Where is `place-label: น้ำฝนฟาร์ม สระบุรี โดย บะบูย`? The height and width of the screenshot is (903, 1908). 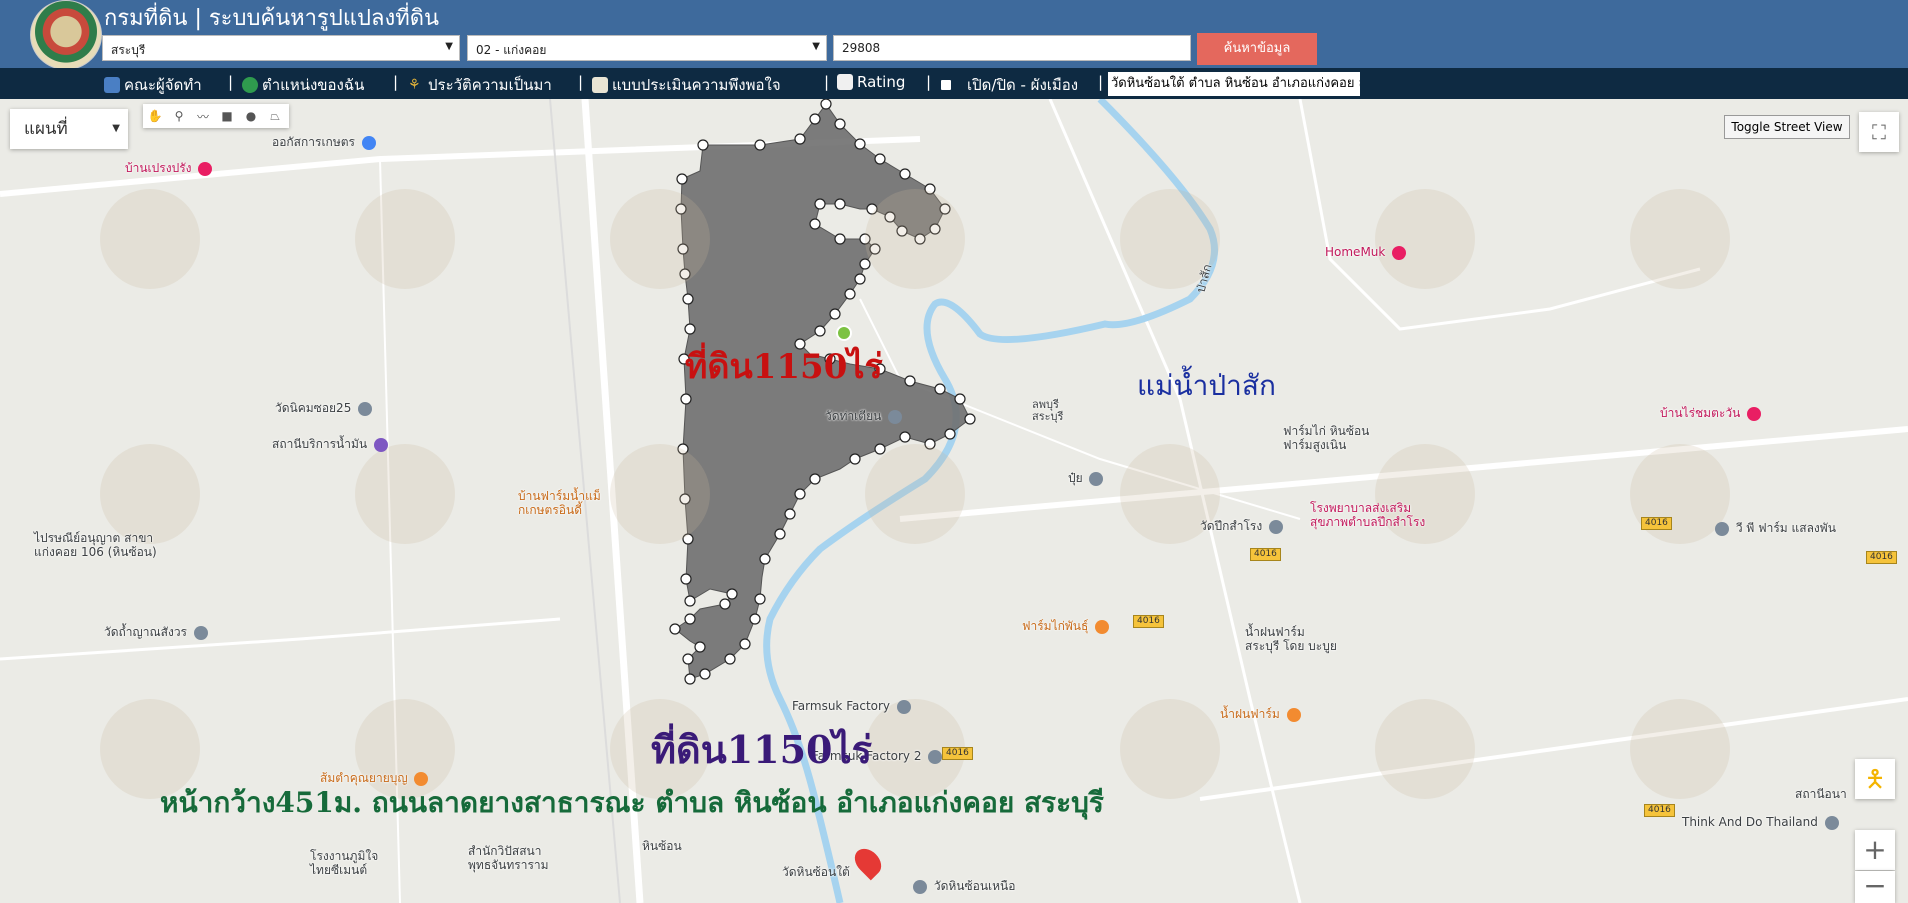
place-label: น้ำฝนฟาร์ม สระบุรี โดย บะบูย is located at coordinates (1315, 639).